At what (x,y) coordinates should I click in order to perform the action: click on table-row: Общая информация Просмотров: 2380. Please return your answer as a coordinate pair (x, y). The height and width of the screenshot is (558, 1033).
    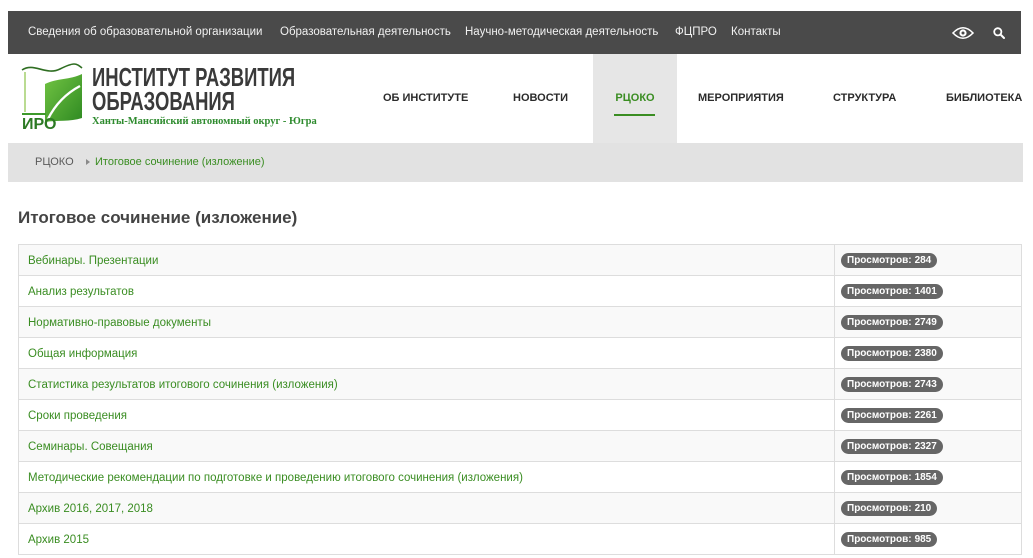
    Looking at the image, I should click on (520, 353).